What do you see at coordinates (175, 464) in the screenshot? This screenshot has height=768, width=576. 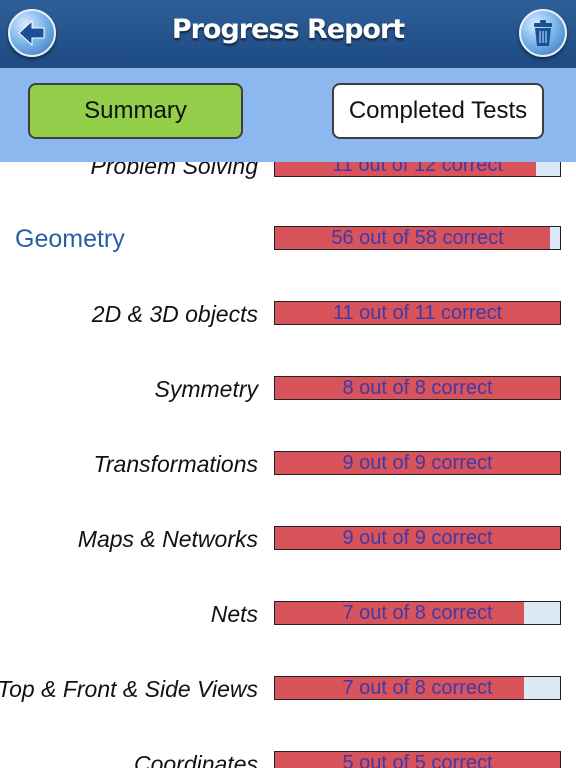 I see `row-label: Transformations` at bounding box center [175, 464].